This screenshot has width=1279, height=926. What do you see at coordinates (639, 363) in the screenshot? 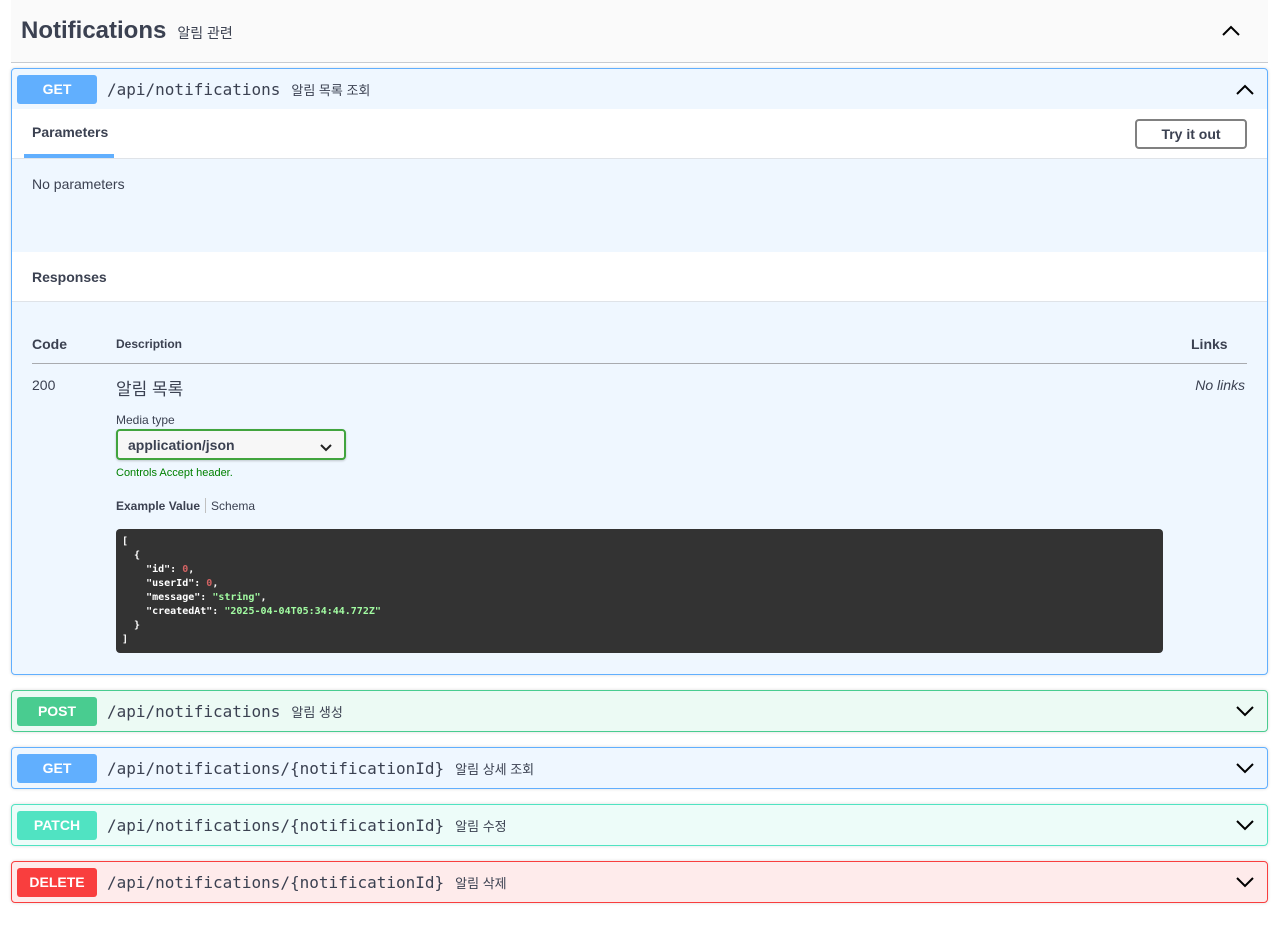
I see `table-divider` at bounding box center [639, 363].